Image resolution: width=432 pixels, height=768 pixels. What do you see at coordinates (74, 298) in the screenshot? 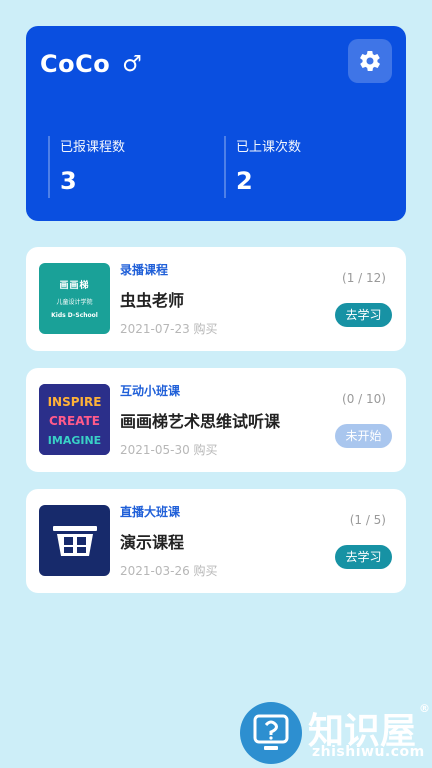
I see `course-thumbnail: 画画梯 儿童设计学院 Kids D-School` at bounding box center [74, 298].